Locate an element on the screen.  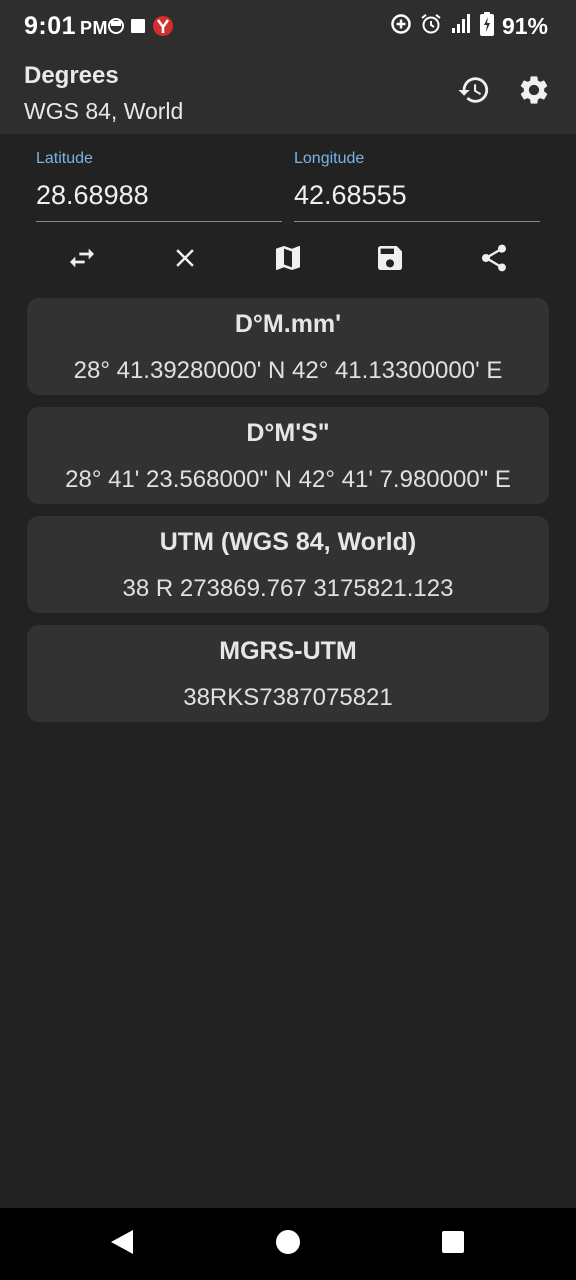
app-title: Degrees is located at coordinates (71, 75).